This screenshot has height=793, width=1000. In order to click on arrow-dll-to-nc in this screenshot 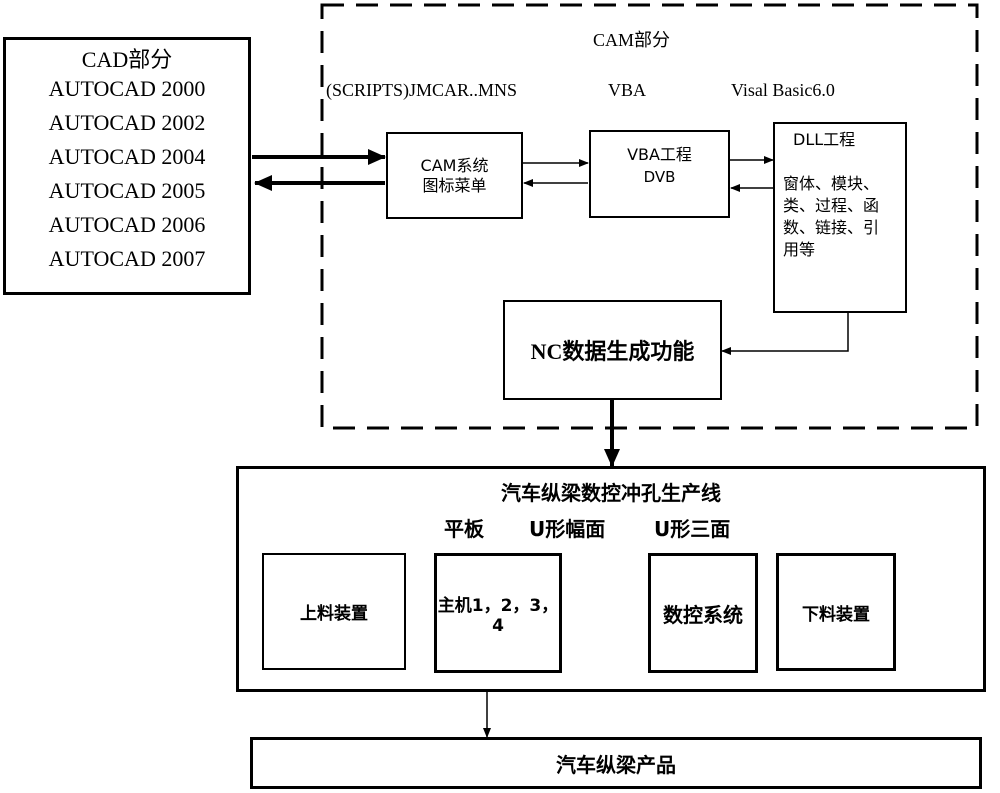, I will do `click(785, 334)`.